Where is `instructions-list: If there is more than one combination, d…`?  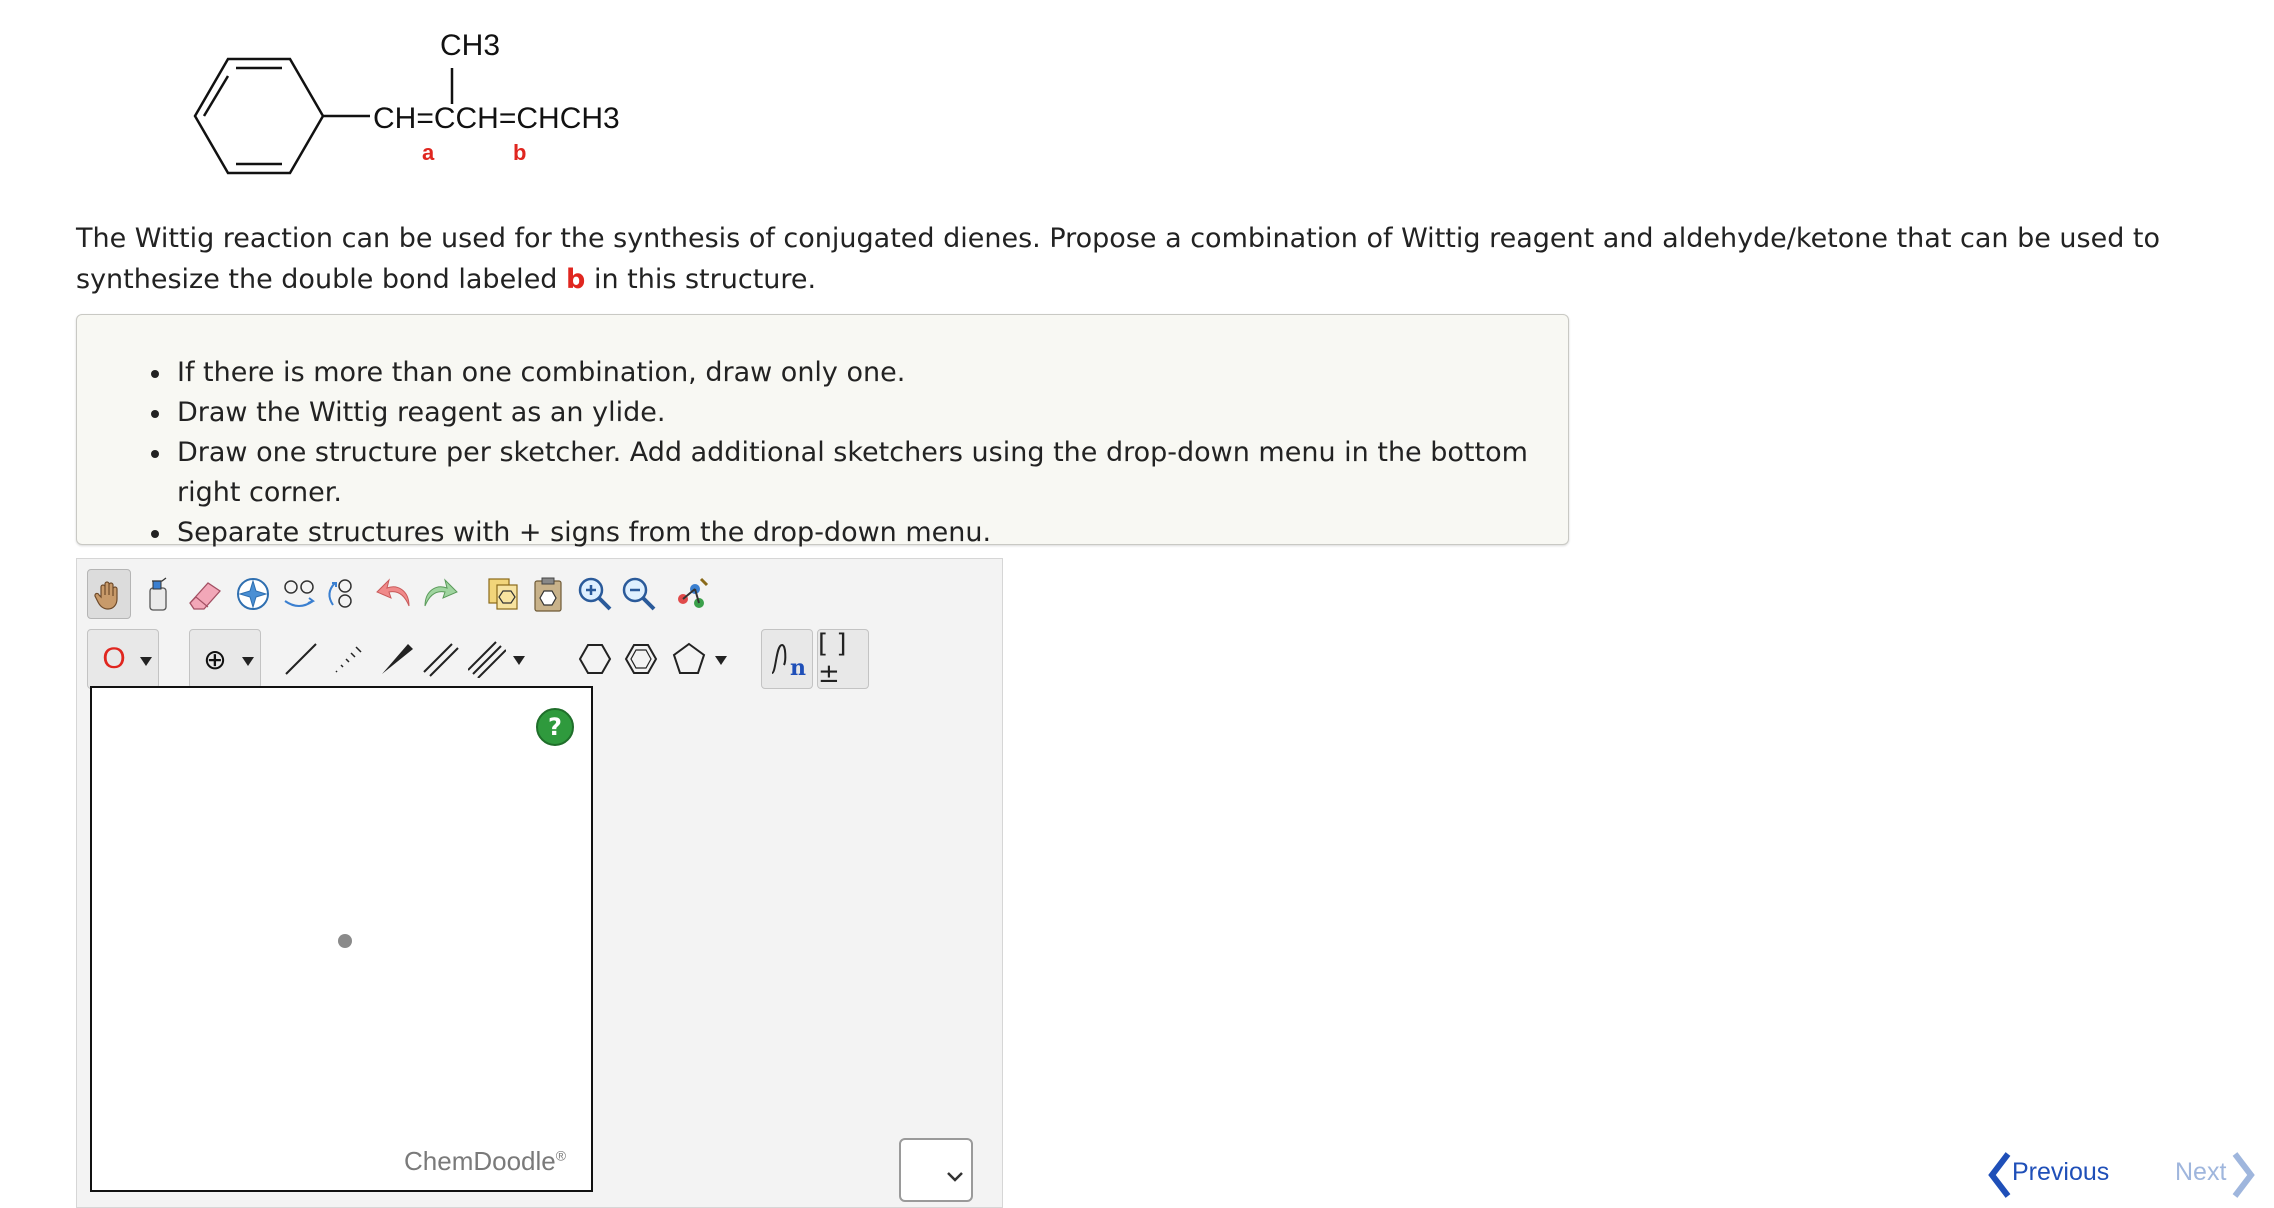 instructions-list: If there is more than one combination, d… is located at coordinates (822, 434).